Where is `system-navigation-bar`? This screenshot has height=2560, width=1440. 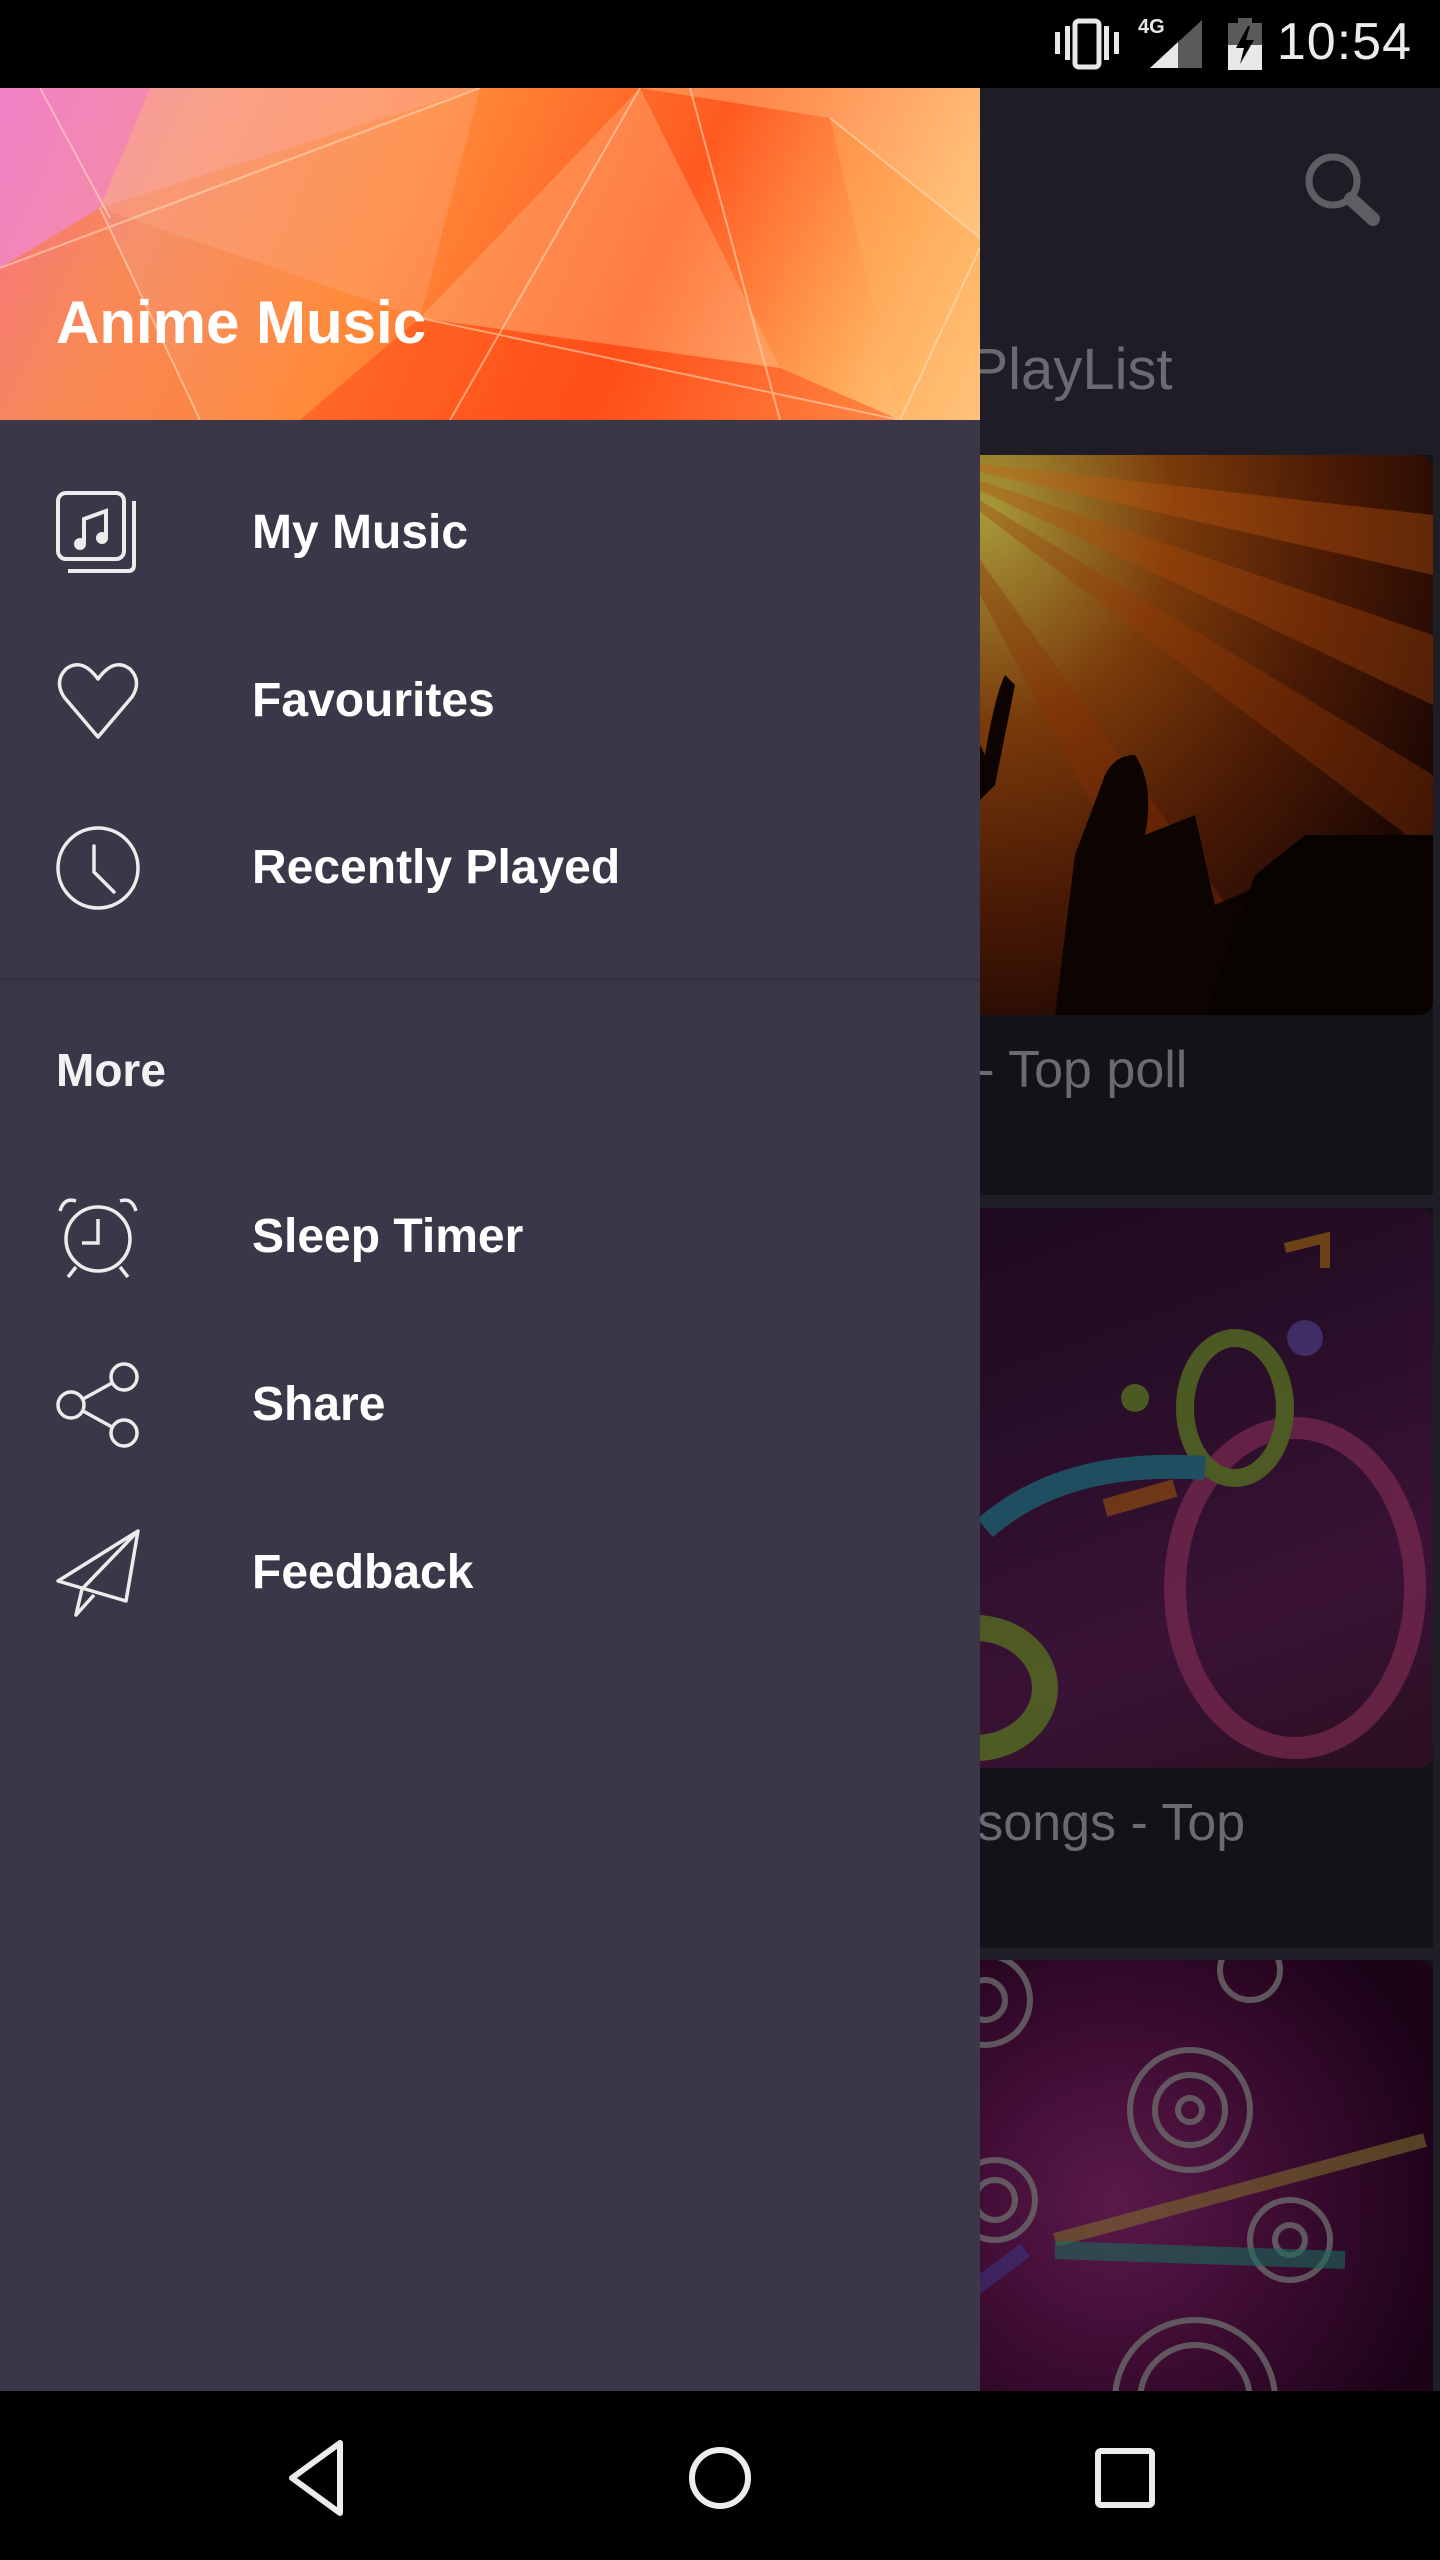 system-navigation-bar is located at coordinates (720, 2475).